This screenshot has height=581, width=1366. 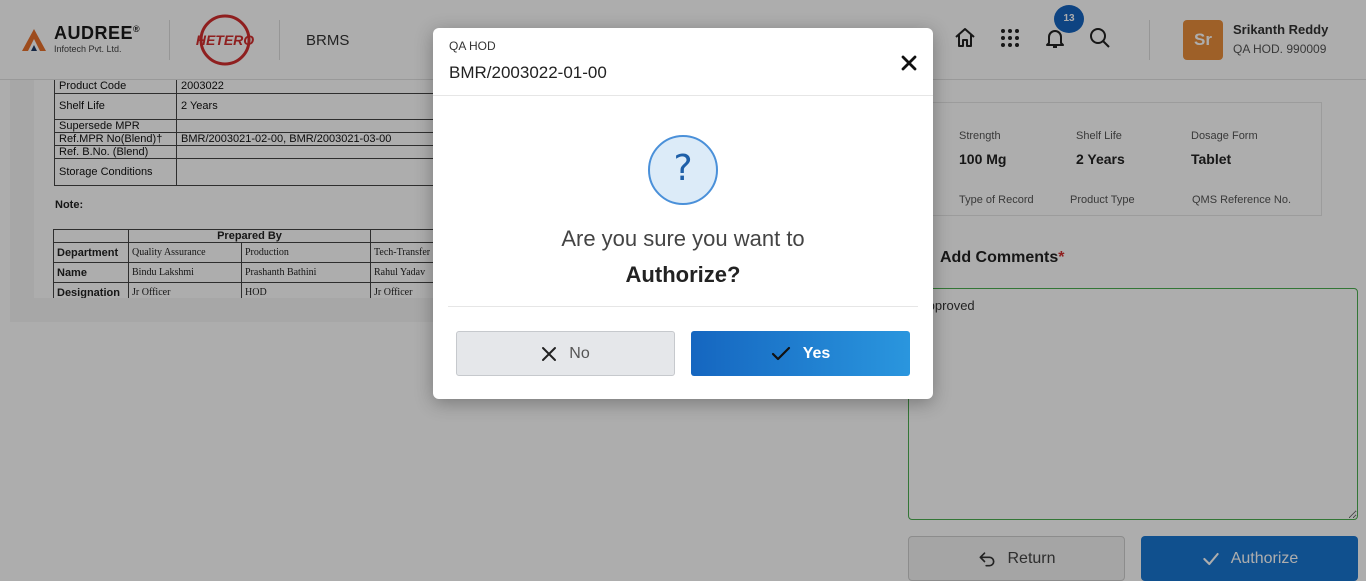 What do you see at coordinates (780, 353) in the screenshot?
I see `check-icon` at bounding box center [780, 353].